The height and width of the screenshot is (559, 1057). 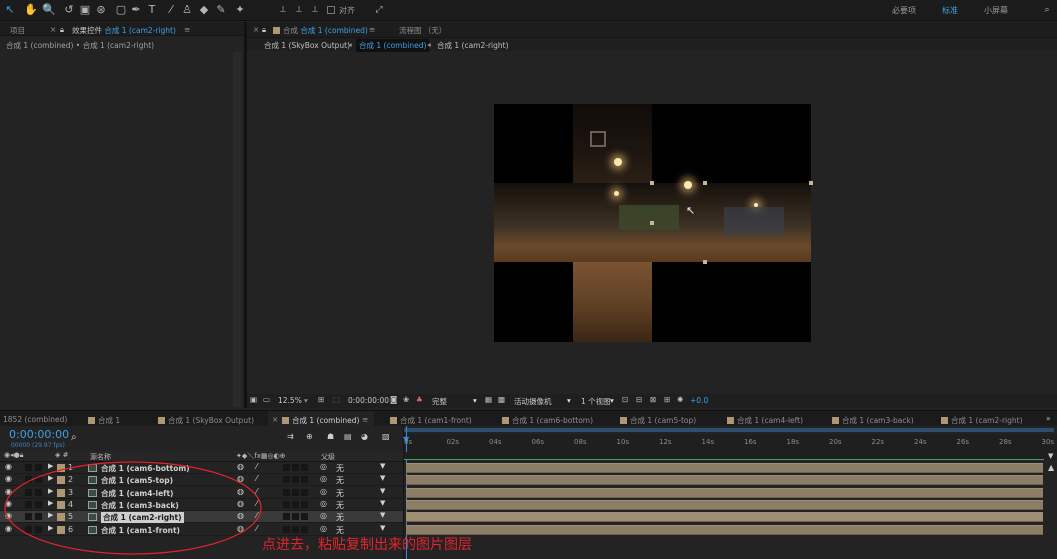 What do you see at coordinates (431, 420) in the screenshot?
I see `tab-timeline: 合成 1 (cam1-front)` at bounding box center [431, 420].